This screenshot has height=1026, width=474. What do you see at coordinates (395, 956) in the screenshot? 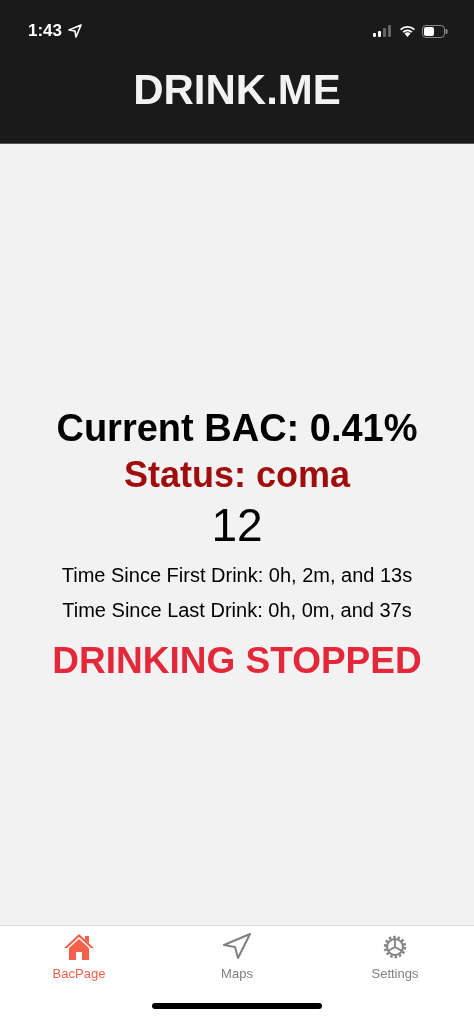
I see `tab: Settings` at bounding box center [395, 956].